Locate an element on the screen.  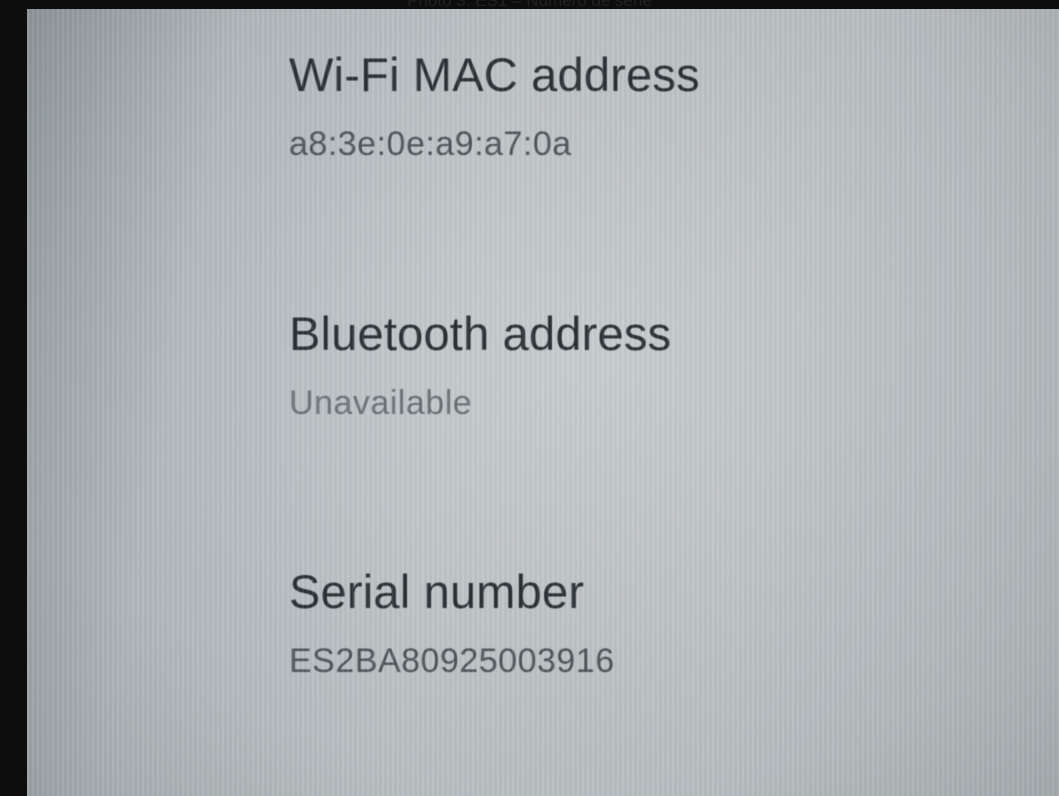
wifi-mac-address-item: Wi-Fi MAC address a8:3e:0e:a9:a7:0a is located at coordinates (494, 106).